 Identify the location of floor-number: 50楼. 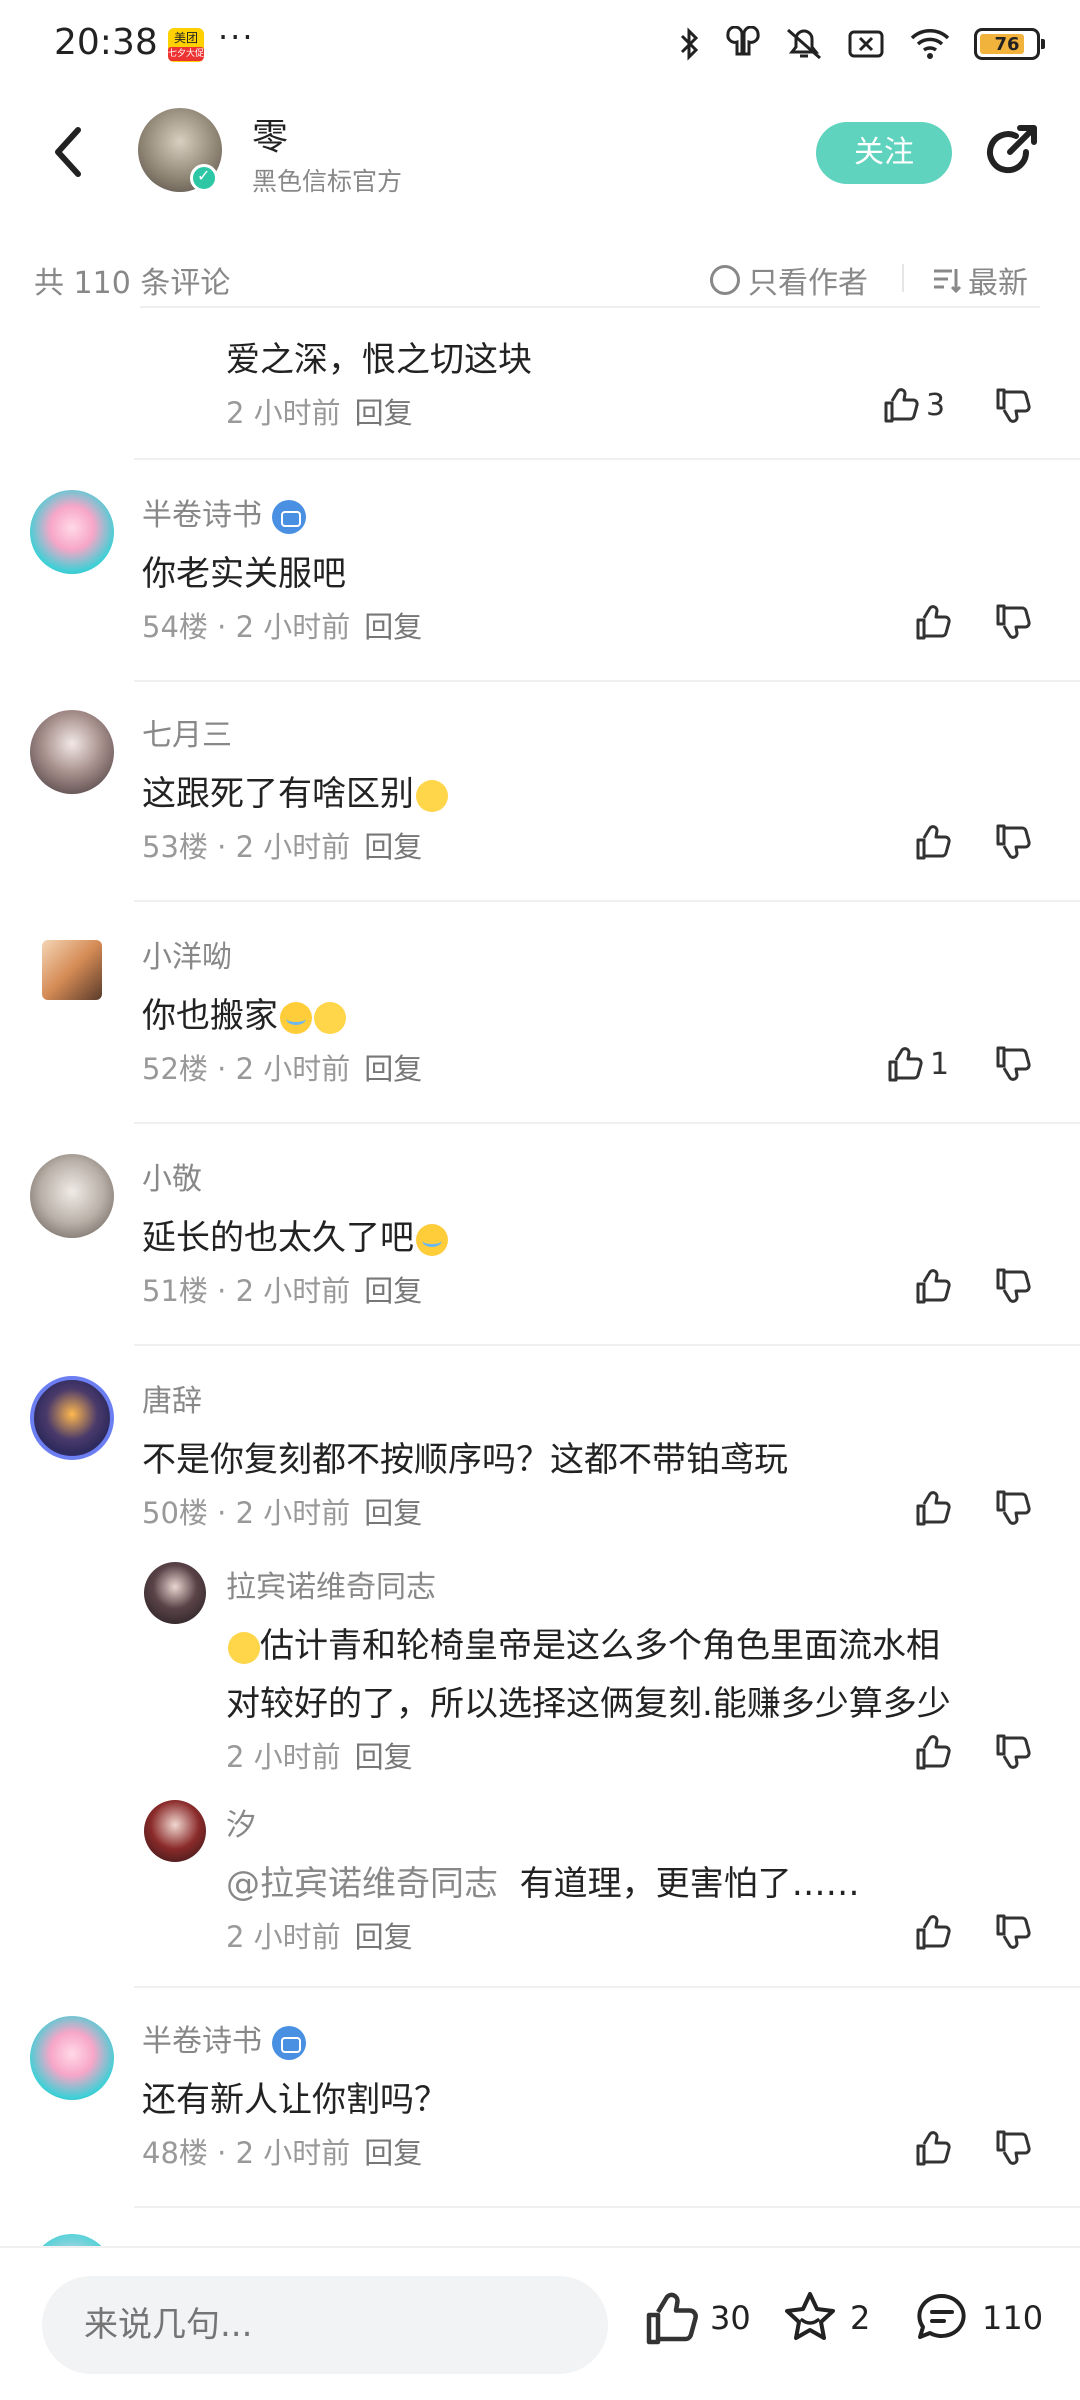
(175, 1513).